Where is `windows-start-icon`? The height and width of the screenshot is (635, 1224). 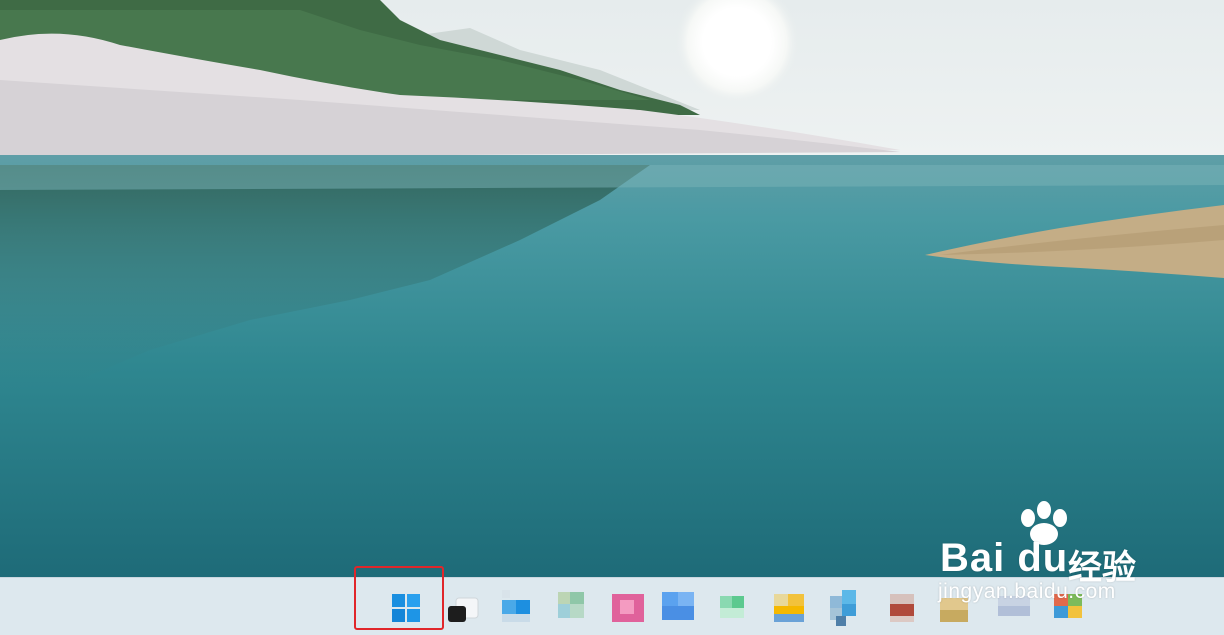
windows-start-icon is located at coordinates (406, 608).